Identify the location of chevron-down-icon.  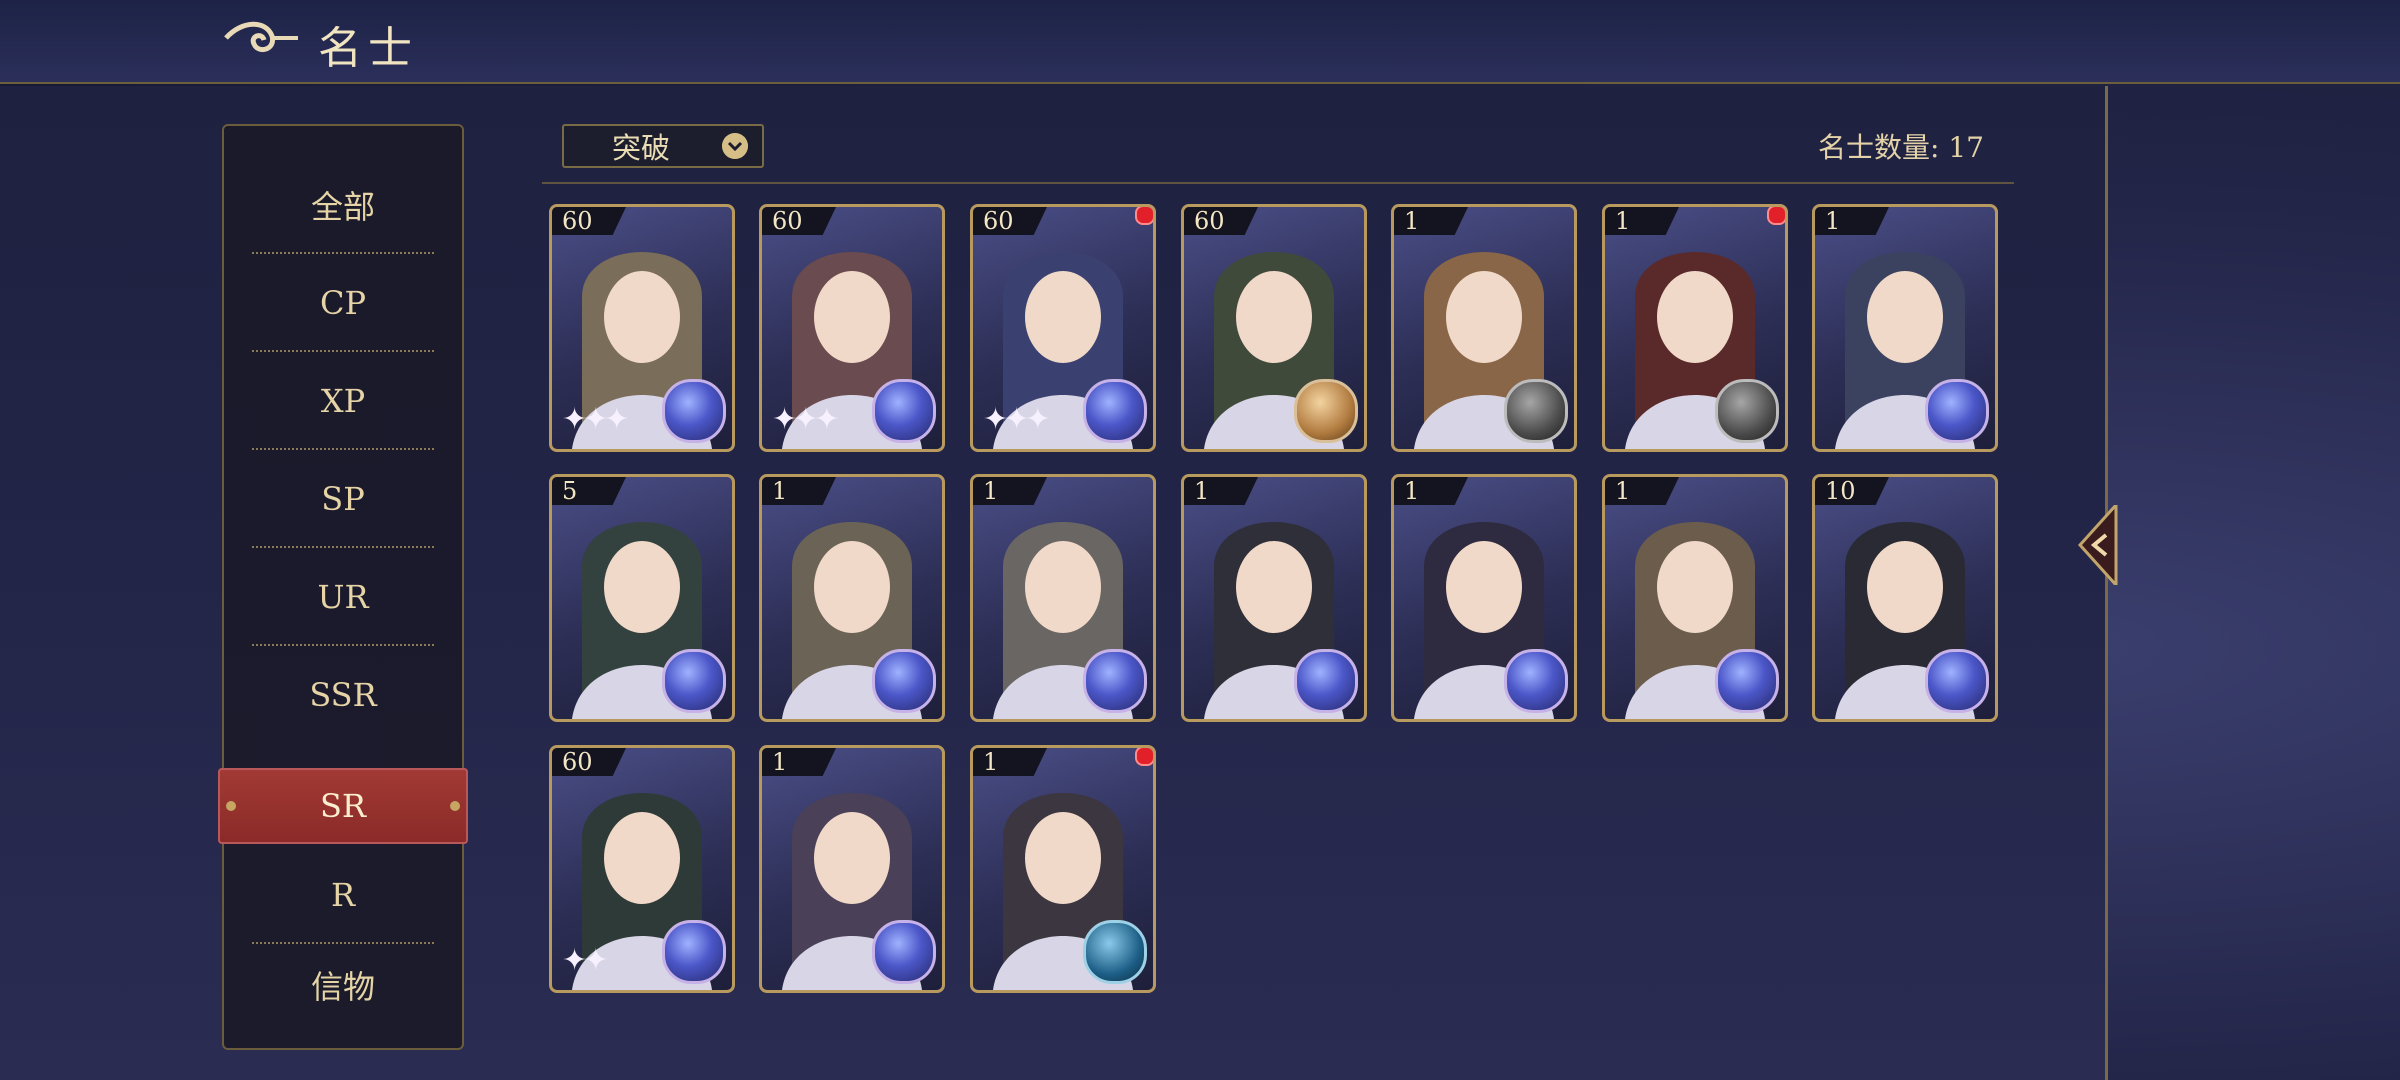
(735, 146).